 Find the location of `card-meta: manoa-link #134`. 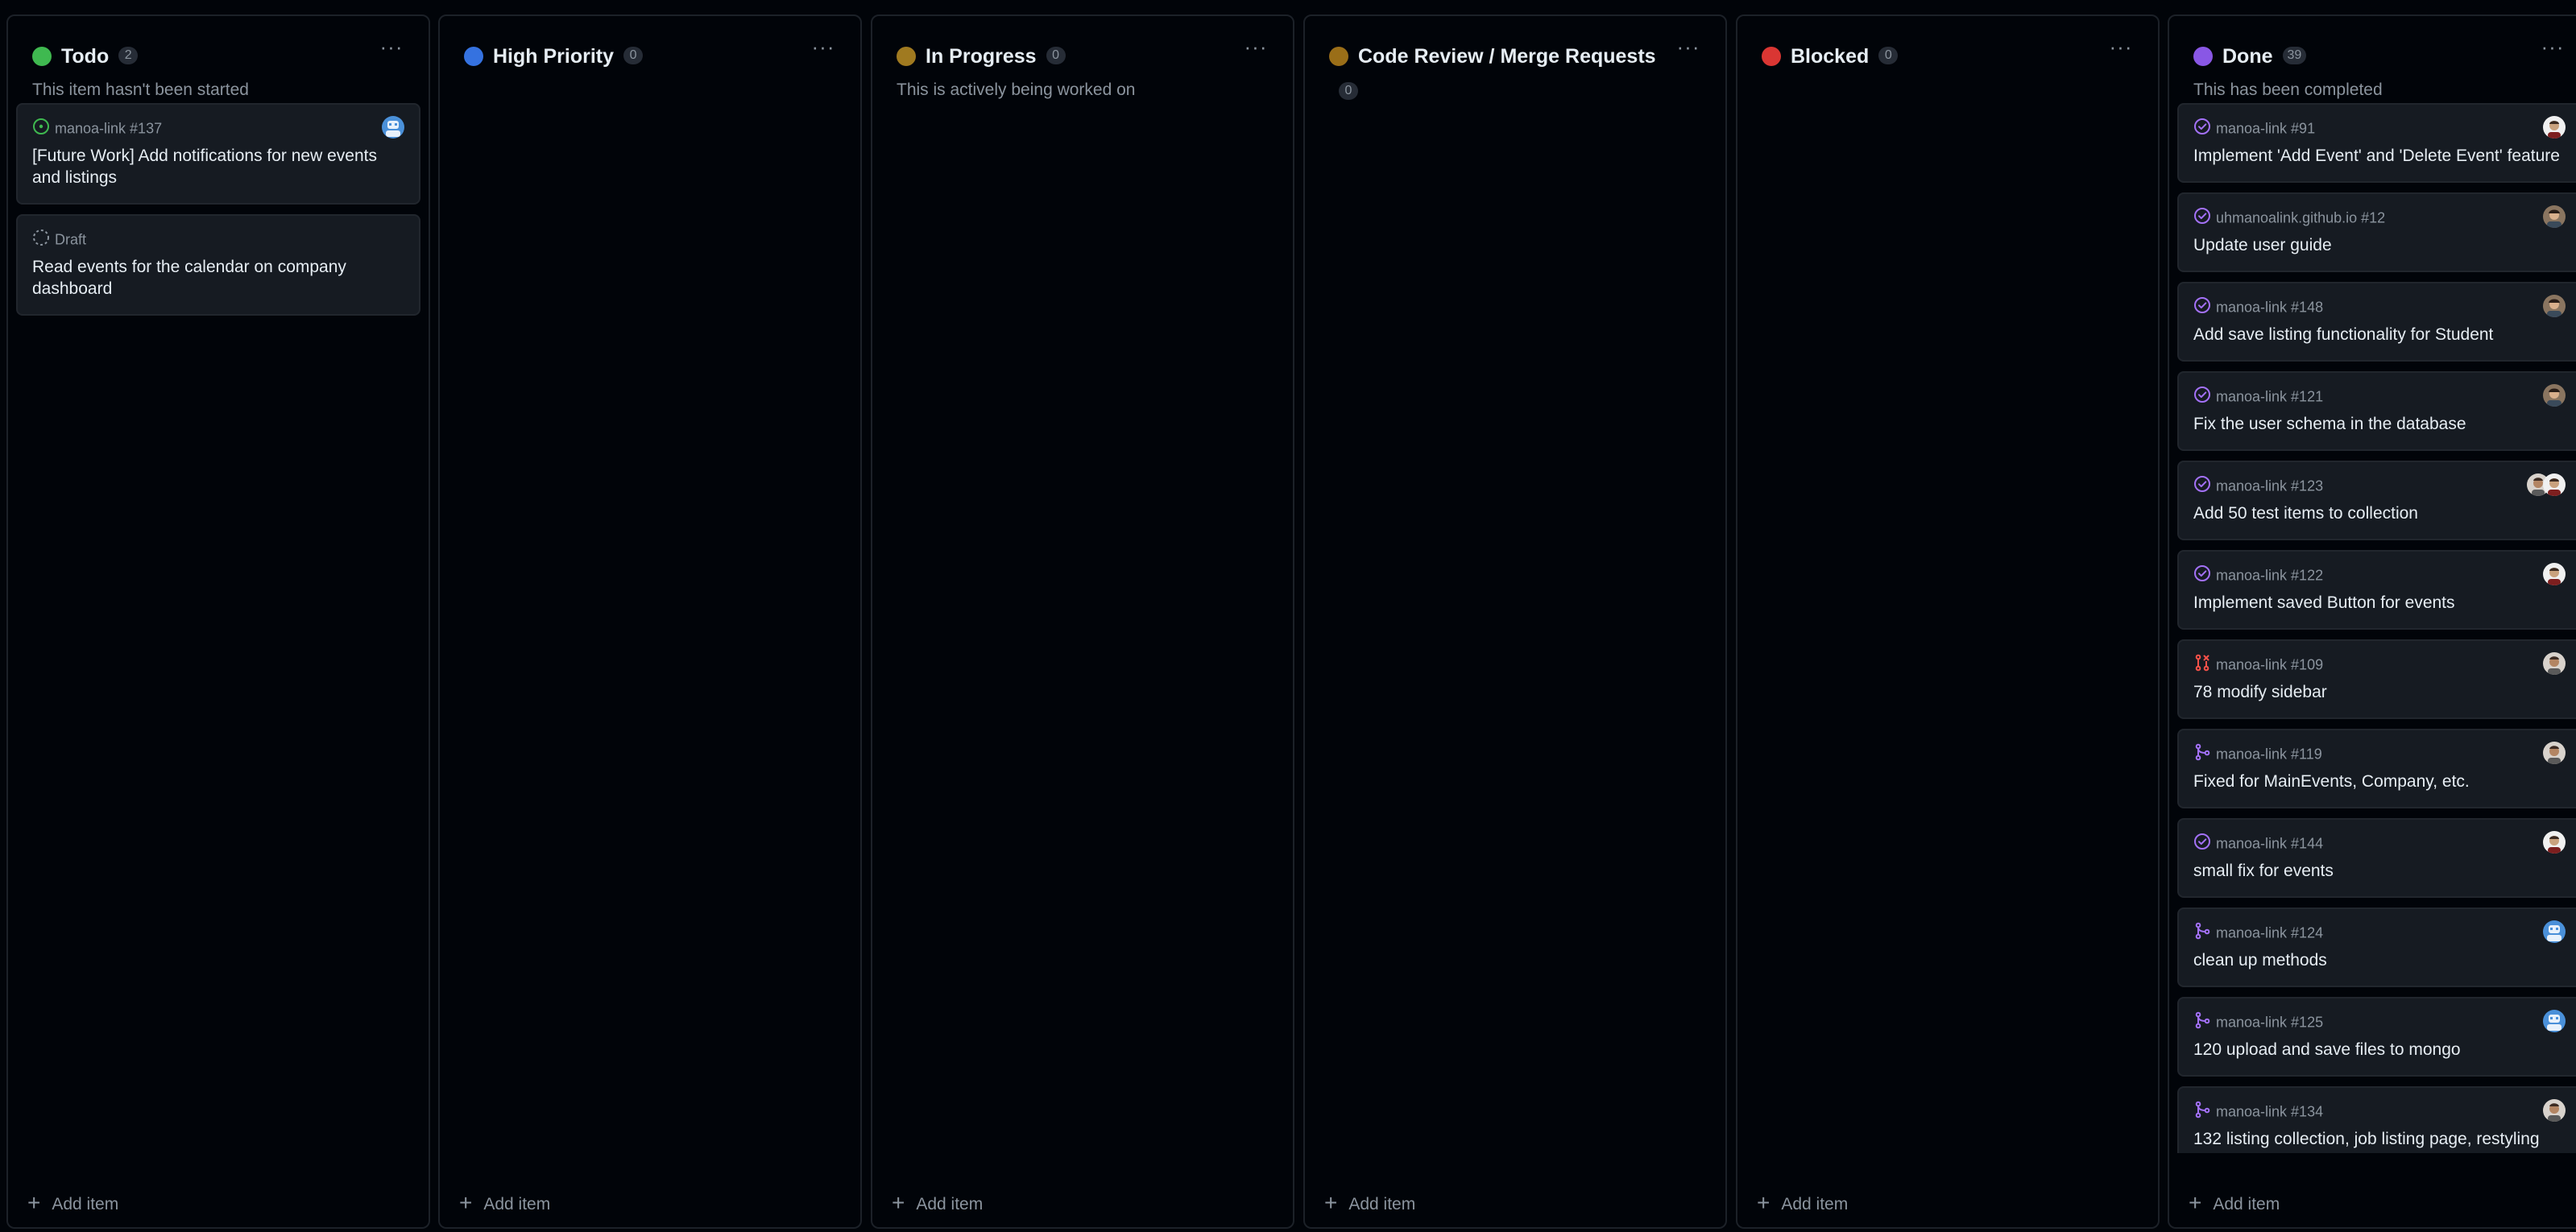

card-meta: manoa-link #134 is located at coordinates (2379, 1110).